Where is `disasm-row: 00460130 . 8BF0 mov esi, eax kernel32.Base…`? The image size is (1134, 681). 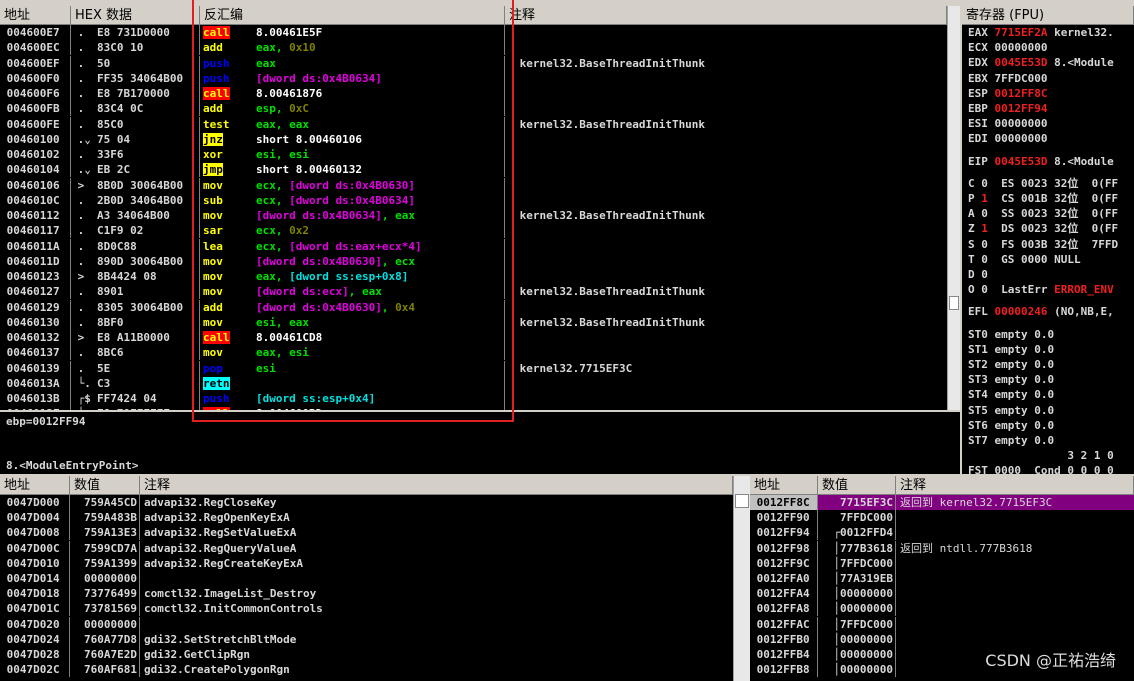
disasm-row: 00460130 . 8BF0 mov esi, eax kernel32.Base… is located at coordinates (473, 322).